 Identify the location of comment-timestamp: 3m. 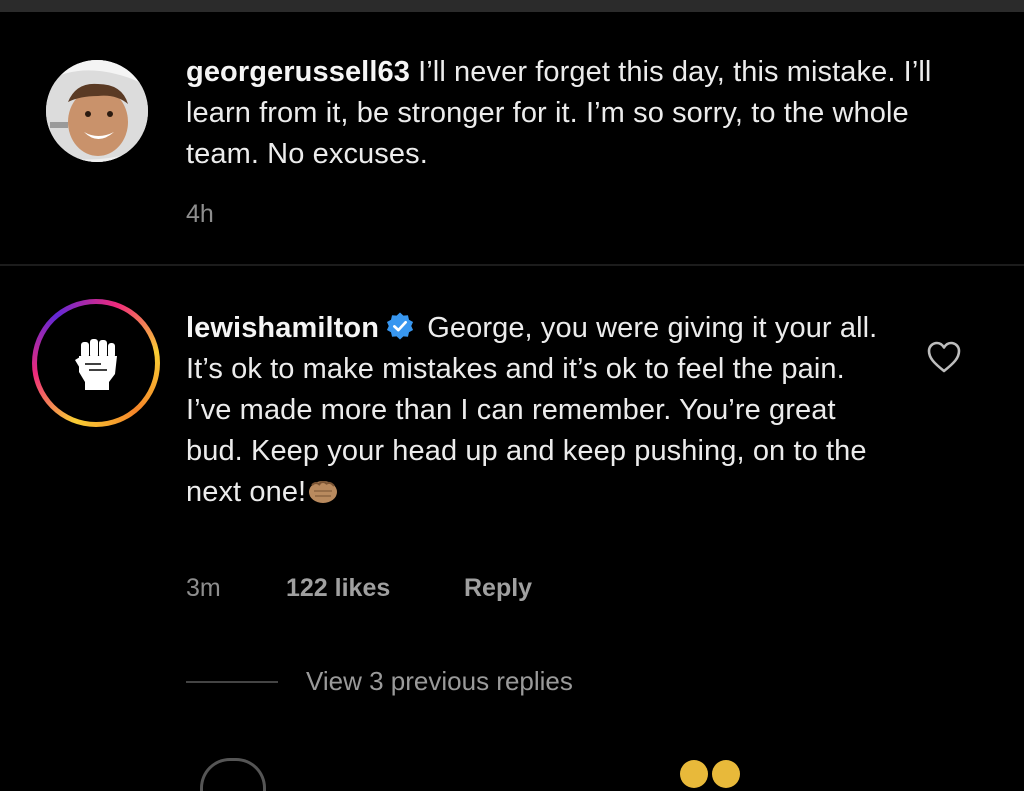
(203, 588).